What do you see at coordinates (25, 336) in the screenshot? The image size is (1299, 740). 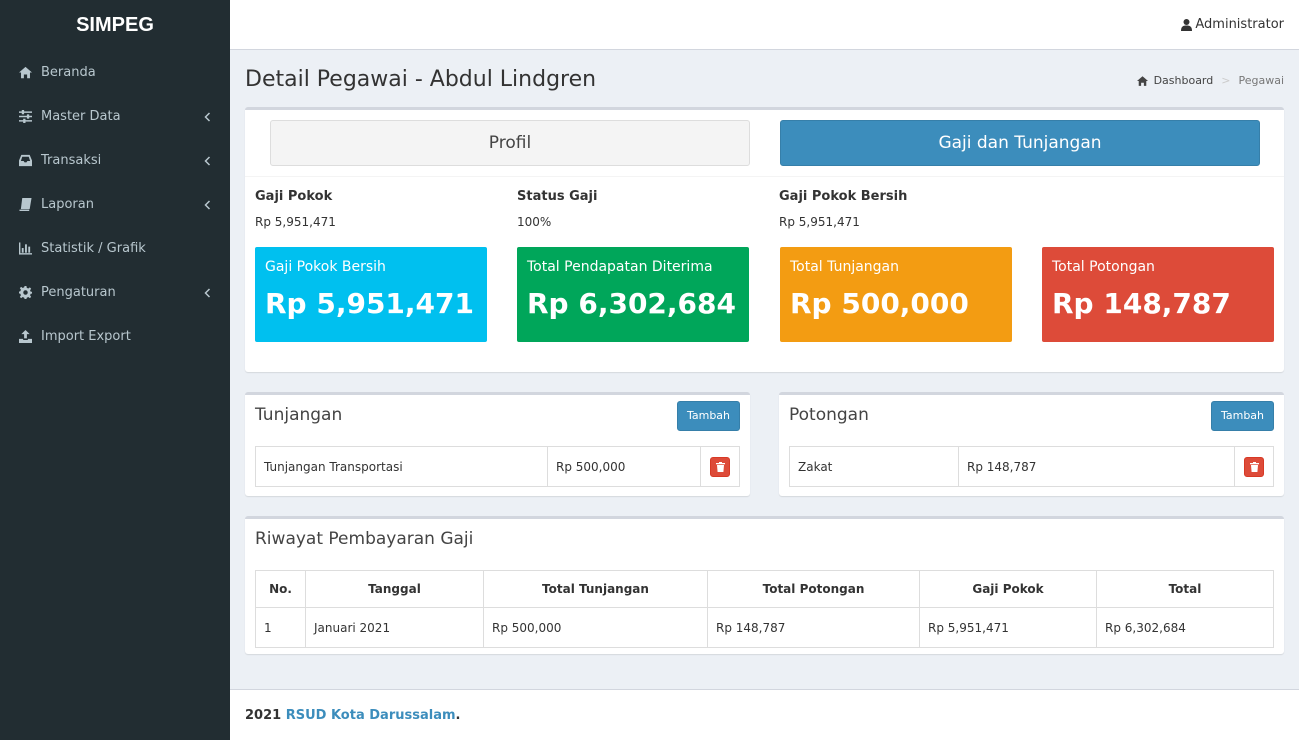 I see `upload-icon` at bounding box center [25, 336].